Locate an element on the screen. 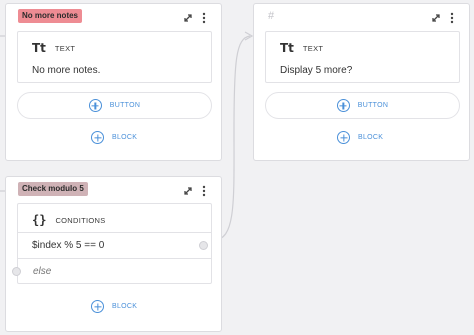 This screenshot has width=474, height=335. braces-icon: {} is located at coordinates (39, 220).